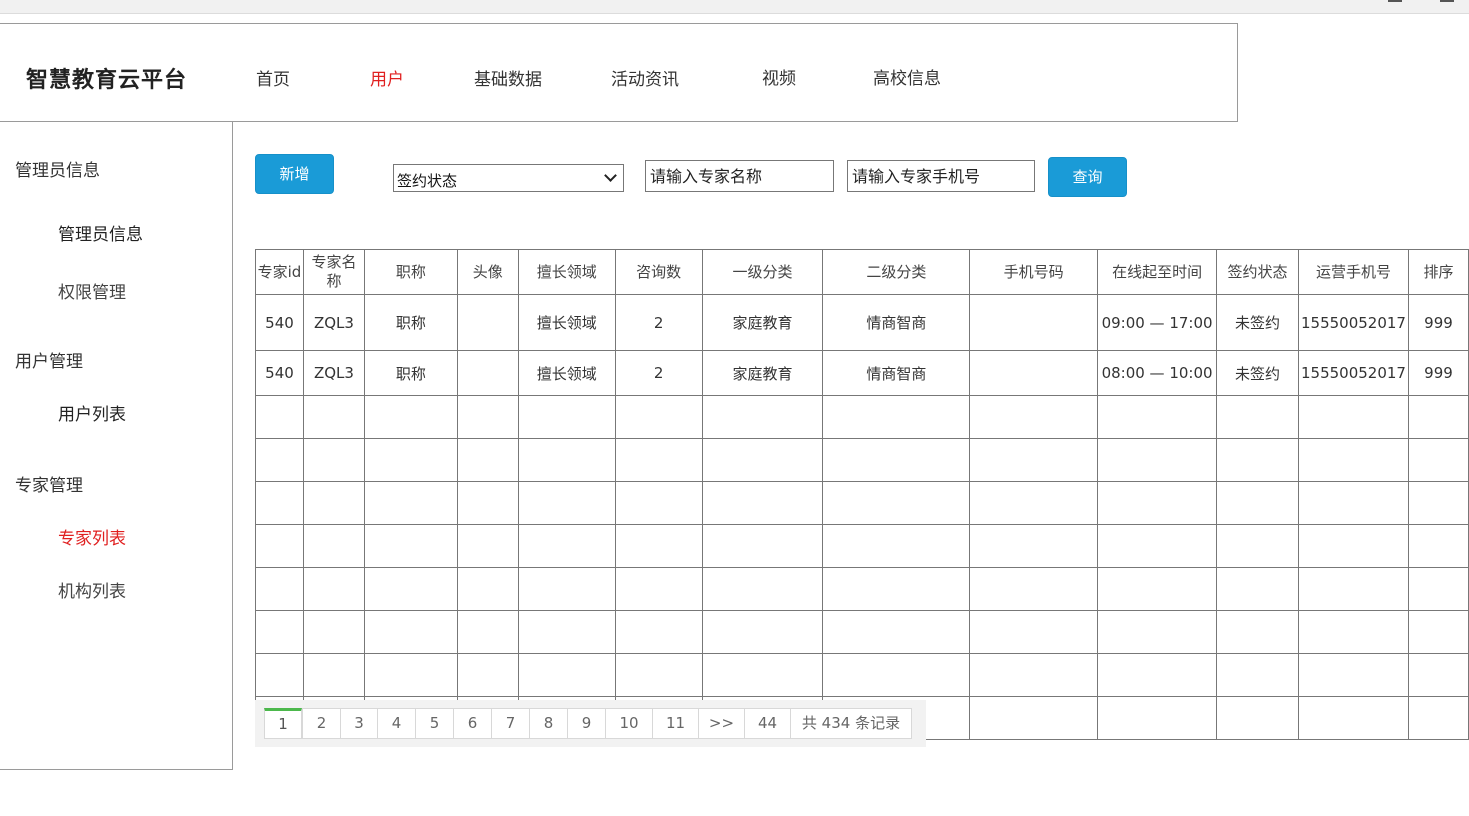 Image resolution: width=1469 pixels, height=816 pixels. What do you see at coordinates (675, 723) in the screenshot?
I see `page-button-11: 11` at bounding box center [675, 723].